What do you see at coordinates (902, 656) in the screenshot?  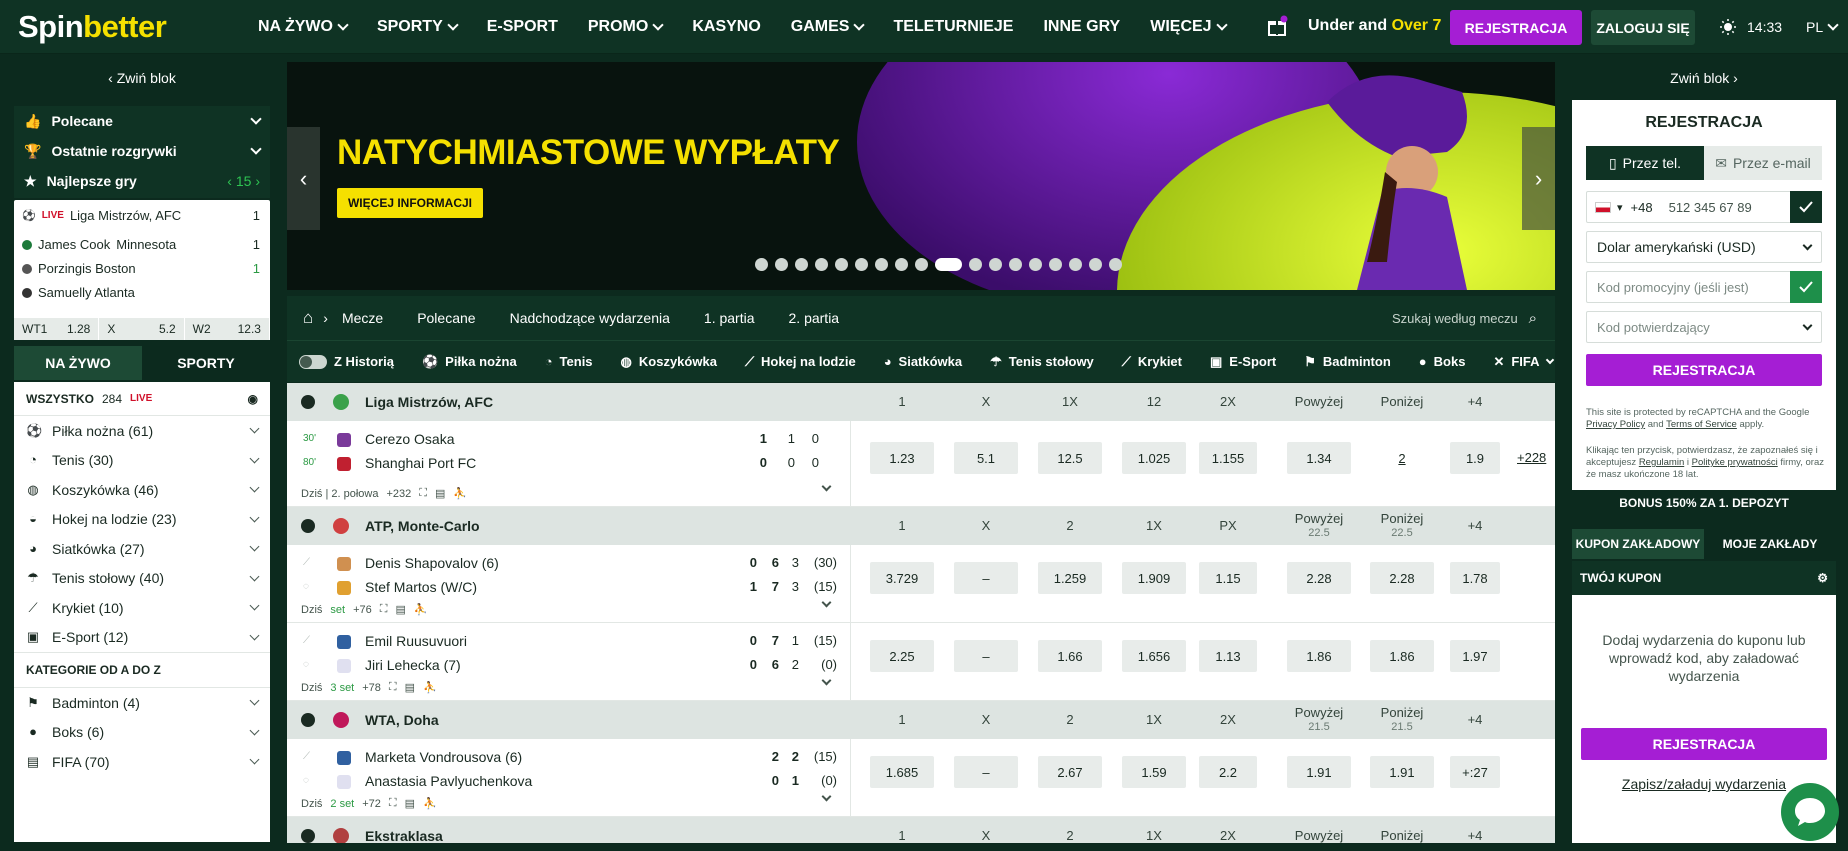 I see `odd-button: 2.25` at bounding box center [902, 656].